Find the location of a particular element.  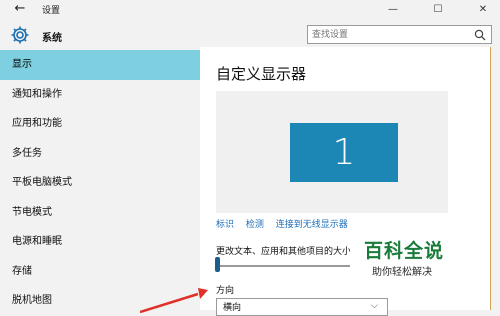

scale-slider-track is located at coordinates (283, 266).